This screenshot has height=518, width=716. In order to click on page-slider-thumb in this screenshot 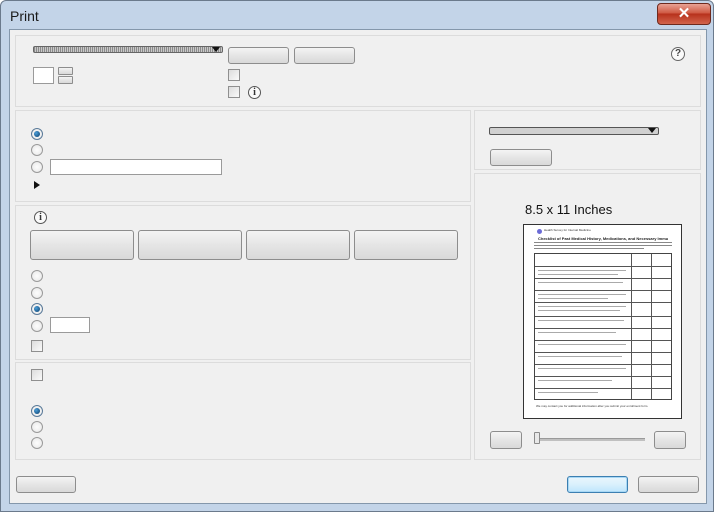, I will do `click(537, 438)`.